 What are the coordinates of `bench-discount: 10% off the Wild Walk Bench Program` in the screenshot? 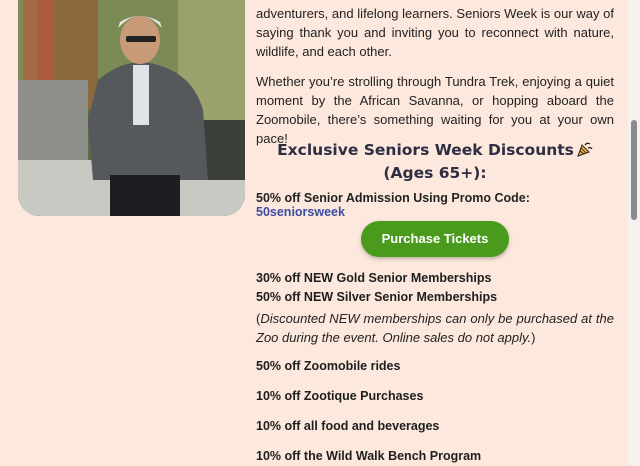 It's located at (369, 456).